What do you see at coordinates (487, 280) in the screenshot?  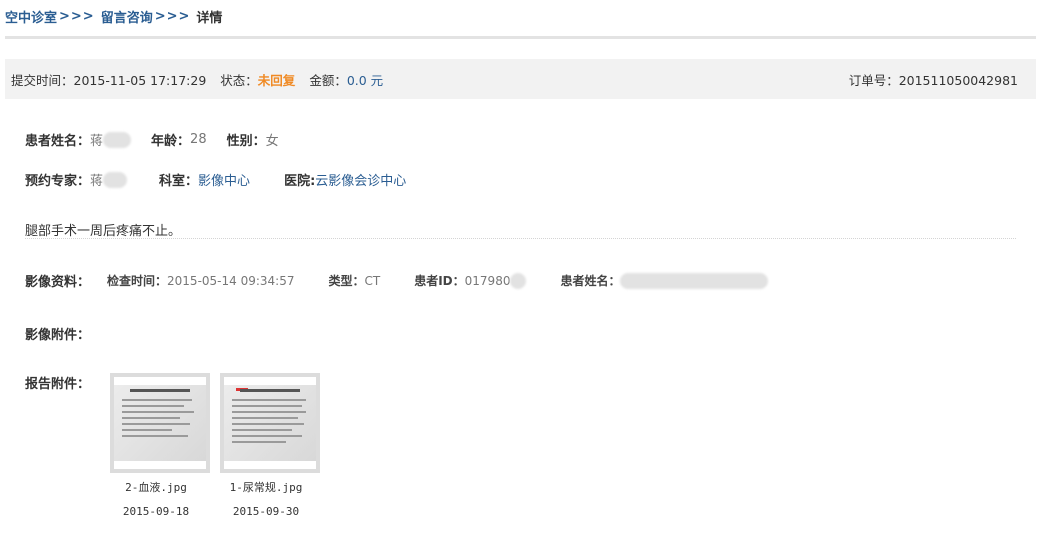 I see `patient-id-value: 017980` at bounding box center [487, 280].